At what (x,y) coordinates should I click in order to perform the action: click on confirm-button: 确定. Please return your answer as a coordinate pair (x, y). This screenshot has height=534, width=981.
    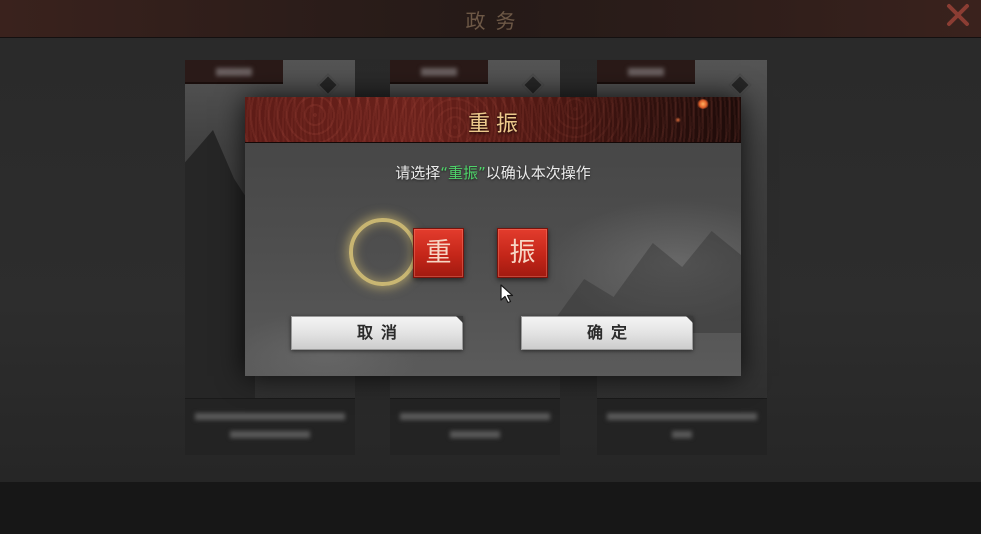
    Looking at the image, I should click on (607, 333).